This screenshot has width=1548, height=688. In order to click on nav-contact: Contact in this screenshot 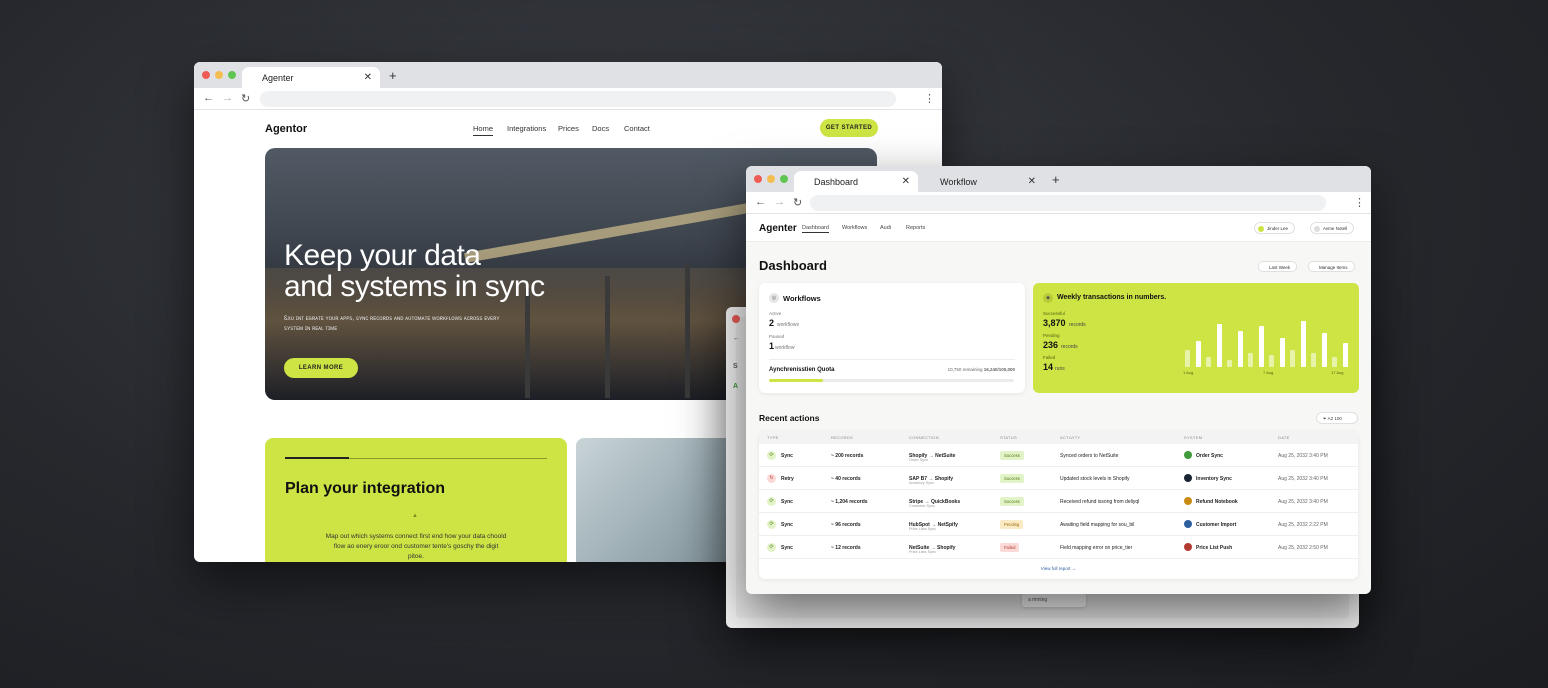, I will do `click(637, 128)`.